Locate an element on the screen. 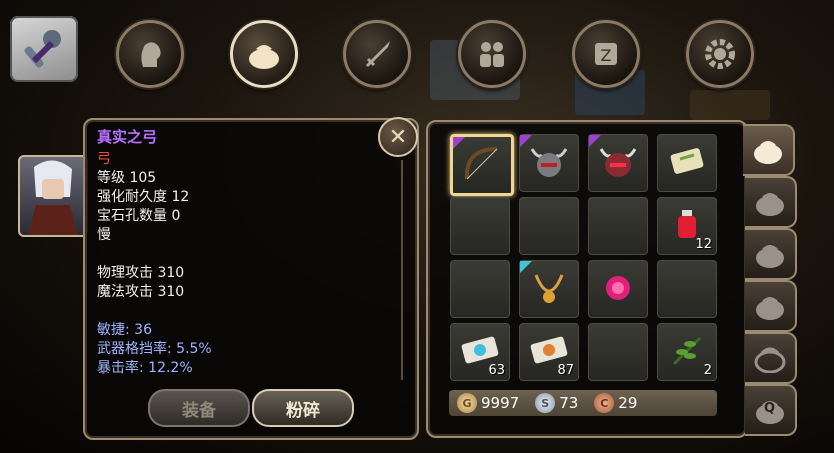 Image resolution: width=834 pixels, height=453 pixels. item-quantity: 2 is located at coordinates (707, 370).